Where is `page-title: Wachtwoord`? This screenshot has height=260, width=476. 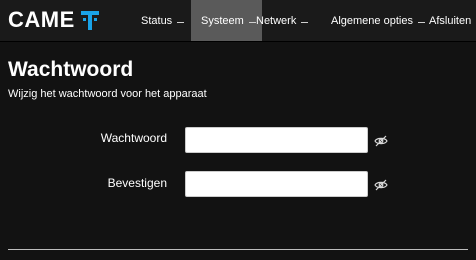
page-title: Wachtwoord is located at coordinates (71, 69).